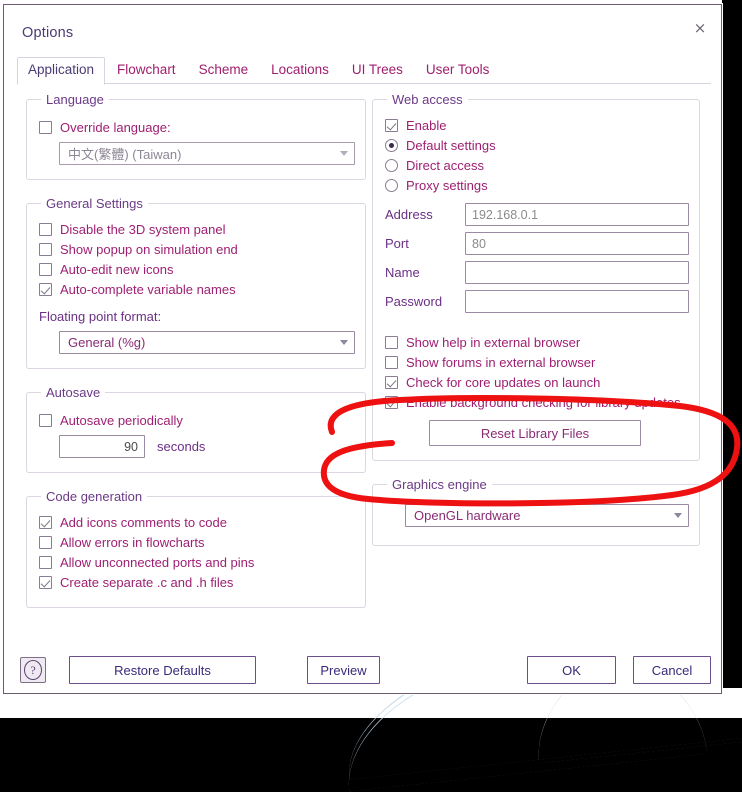 The height and width of the screenshot is (792, 742). Describe the element at coordinates (537, 145) in the screenshot. I see `radio-default-settings-row: Default settings` at that location.